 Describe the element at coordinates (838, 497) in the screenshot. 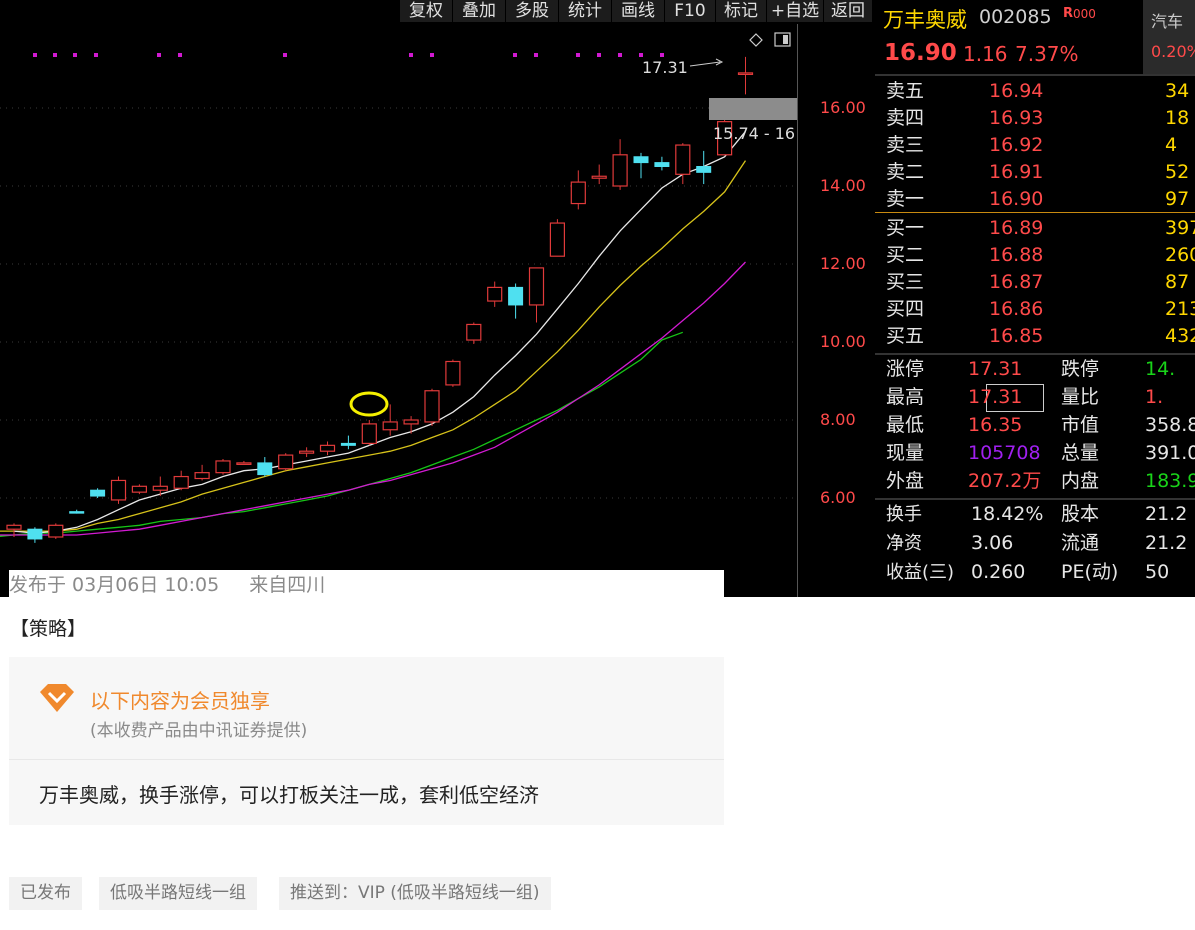

I see `axis-label-6: 6.00` at that location.